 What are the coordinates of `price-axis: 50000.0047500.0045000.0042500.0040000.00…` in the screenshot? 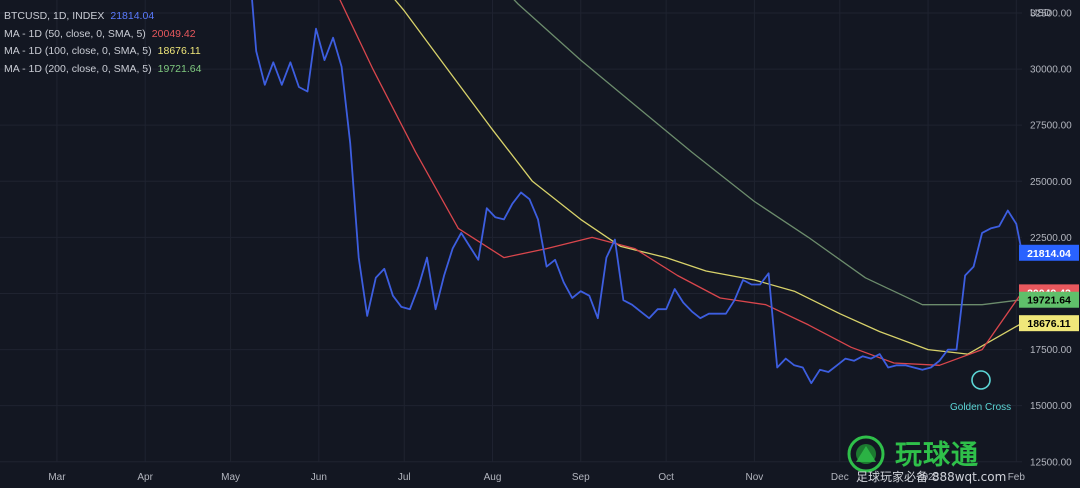 It's located at (1051, 234).